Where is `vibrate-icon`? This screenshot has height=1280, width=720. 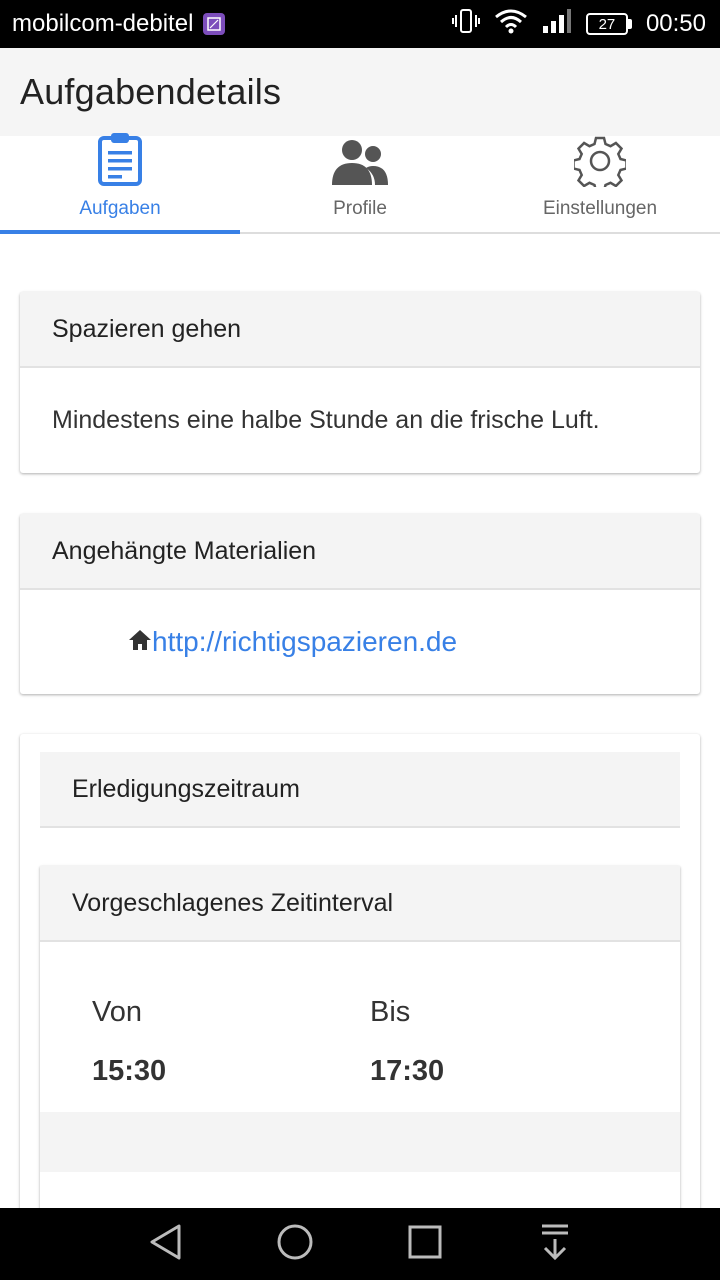 vibrate-icon is located at coordinates (465, 24).